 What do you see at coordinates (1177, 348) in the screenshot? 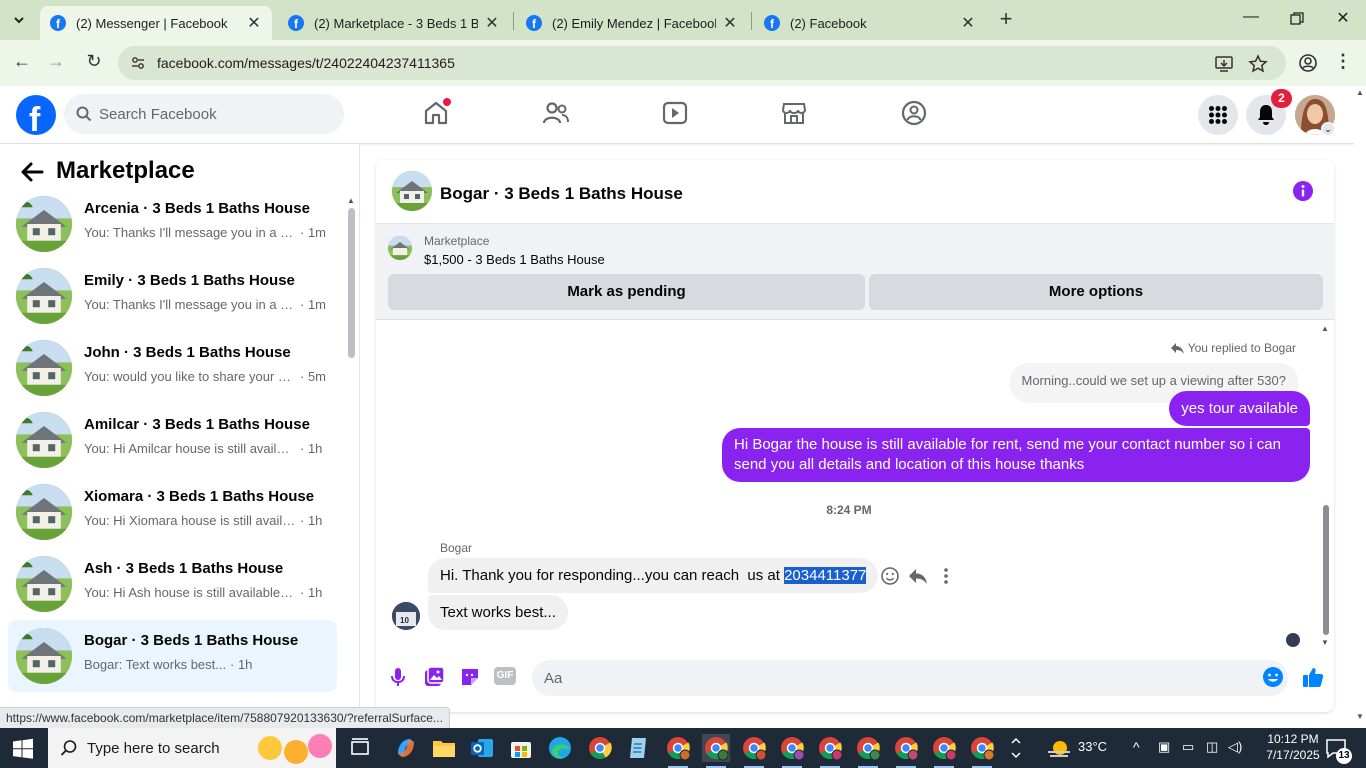
I see `reply-arrow-icon` at bounding box center [1177, 348].